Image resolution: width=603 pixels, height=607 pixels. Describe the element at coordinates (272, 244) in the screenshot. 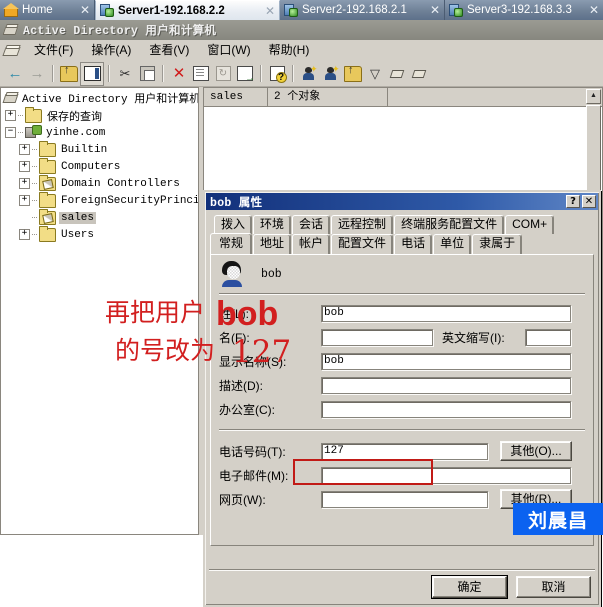

I see `tab-address: 地址` at that location.